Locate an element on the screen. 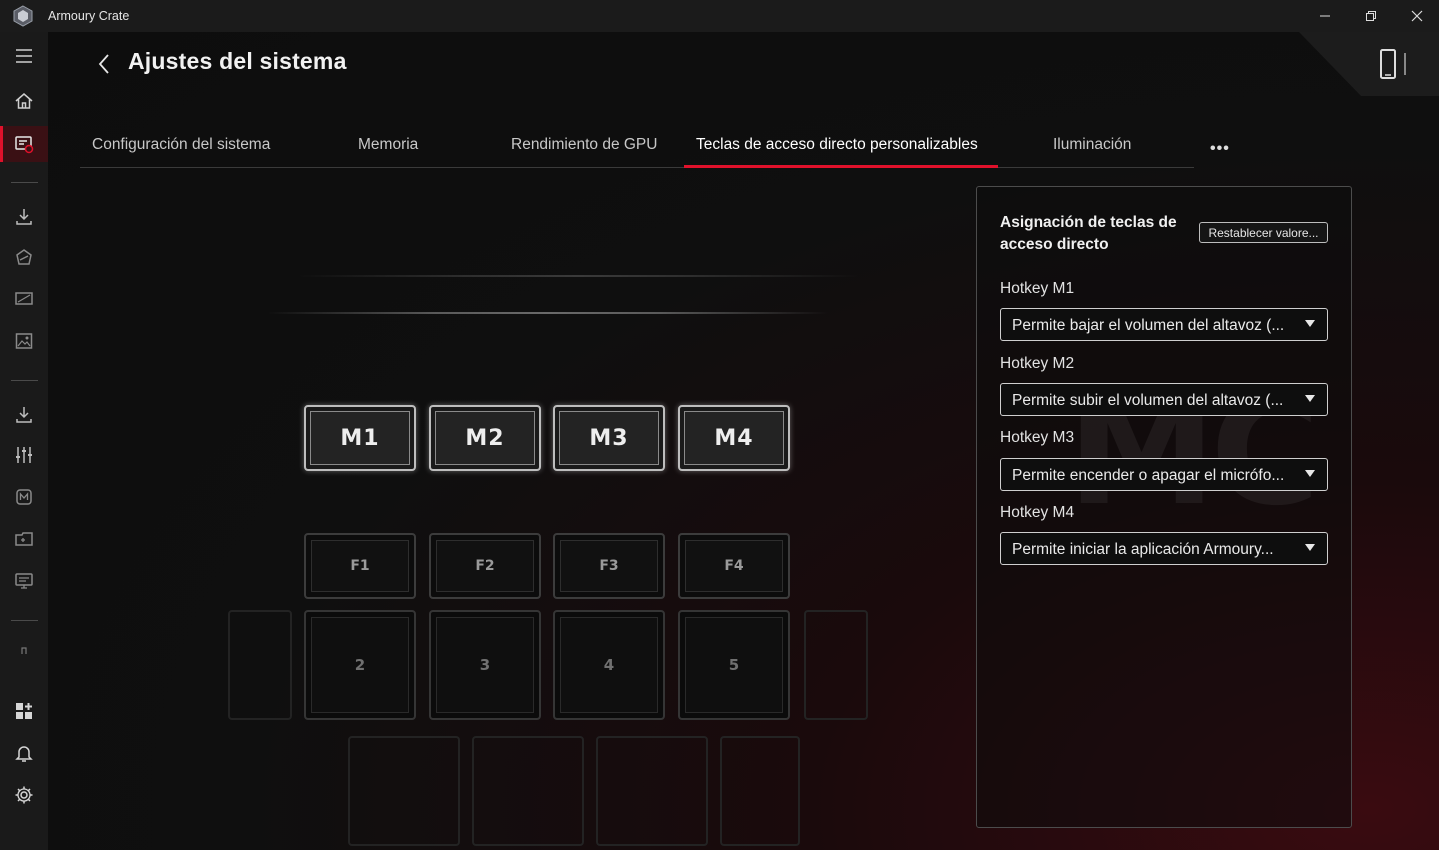 This screenshot has height=850, width=1439. title-bar: Armoury Crate is located at coordinates (719, 16).